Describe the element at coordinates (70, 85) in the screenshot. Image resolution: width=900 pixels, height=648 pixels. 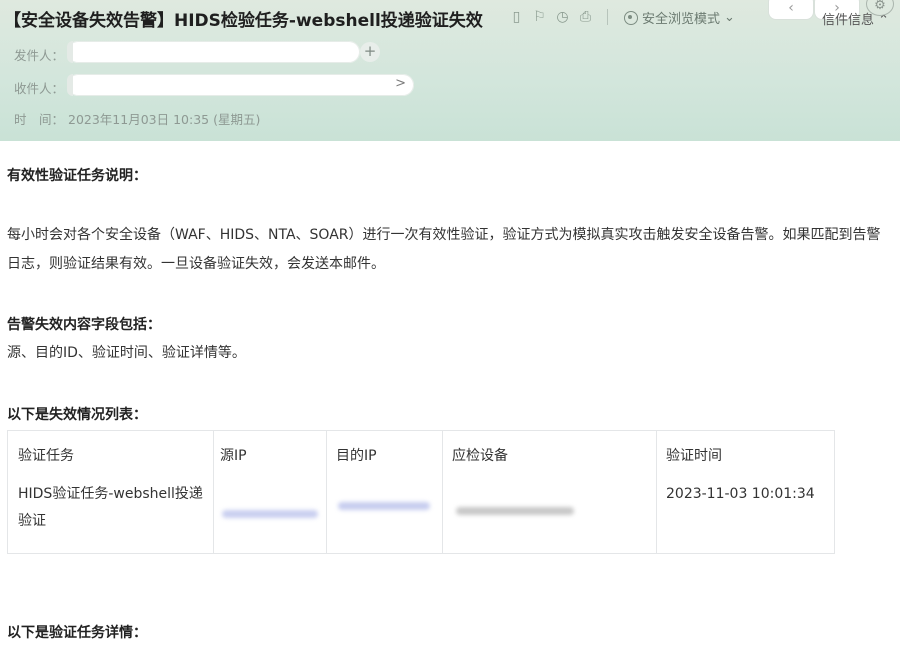
I see `recipient-avatar` at that location.